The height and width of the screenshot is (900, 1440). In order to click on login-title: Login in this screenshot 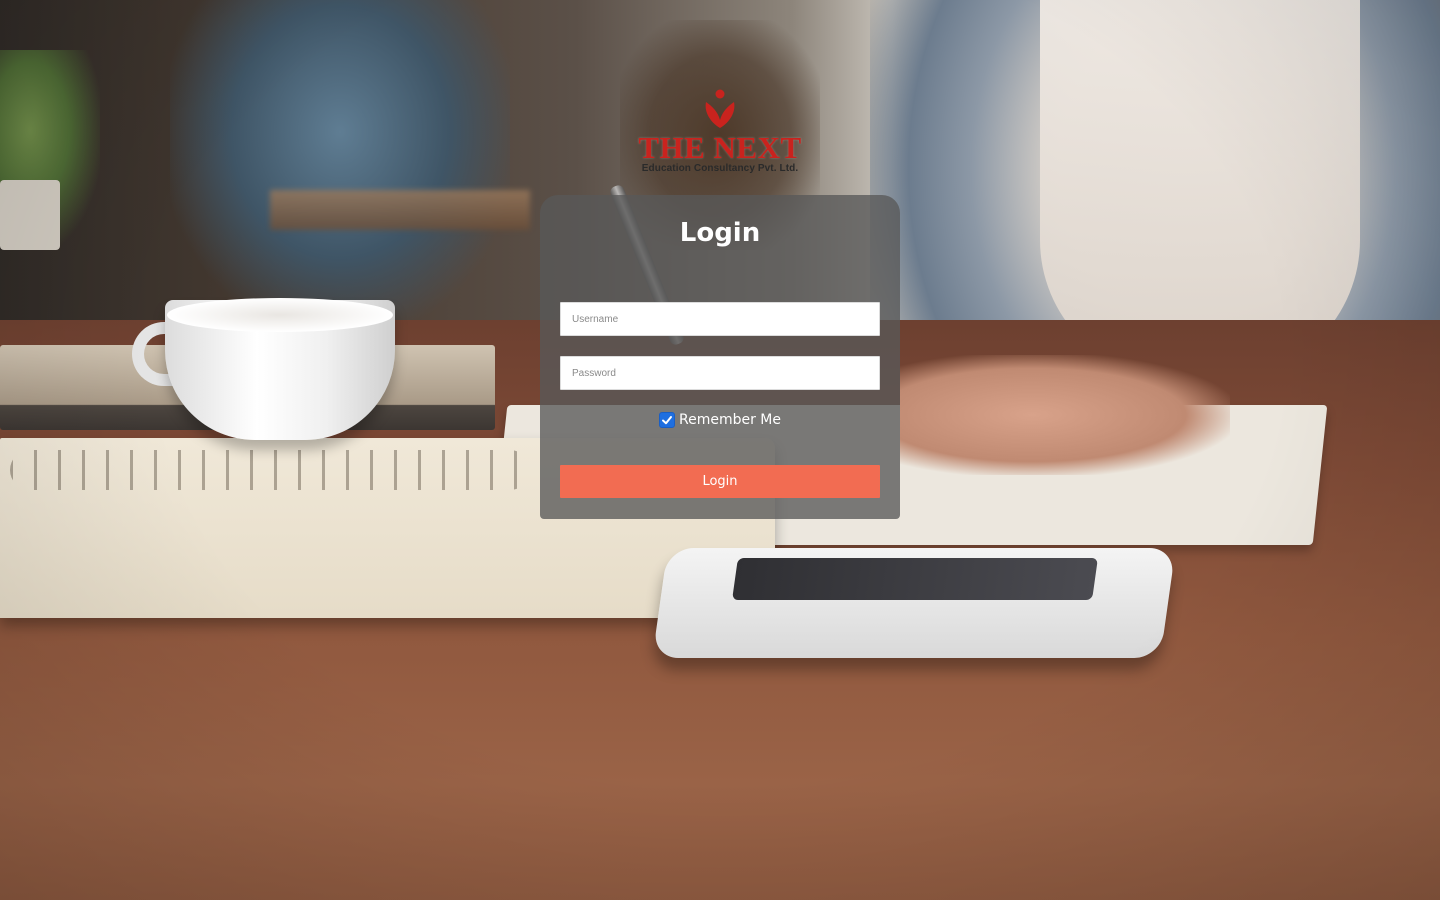, I will do `click(720, 233)`.